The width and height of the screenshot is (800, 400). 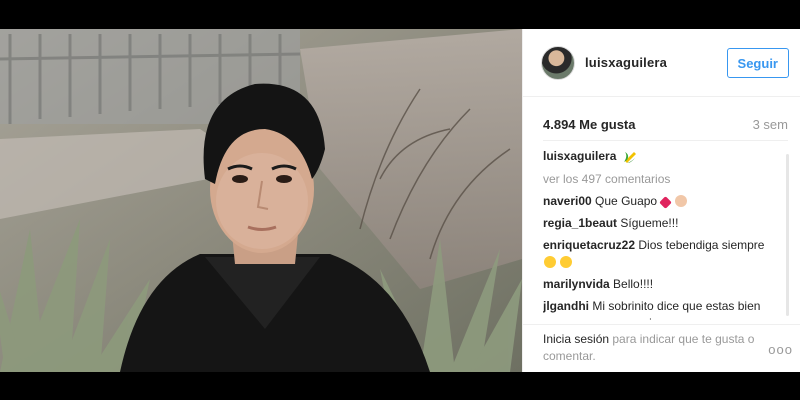 I want to click on ok-hand-emoji-icon, so click(x=680, y=201).